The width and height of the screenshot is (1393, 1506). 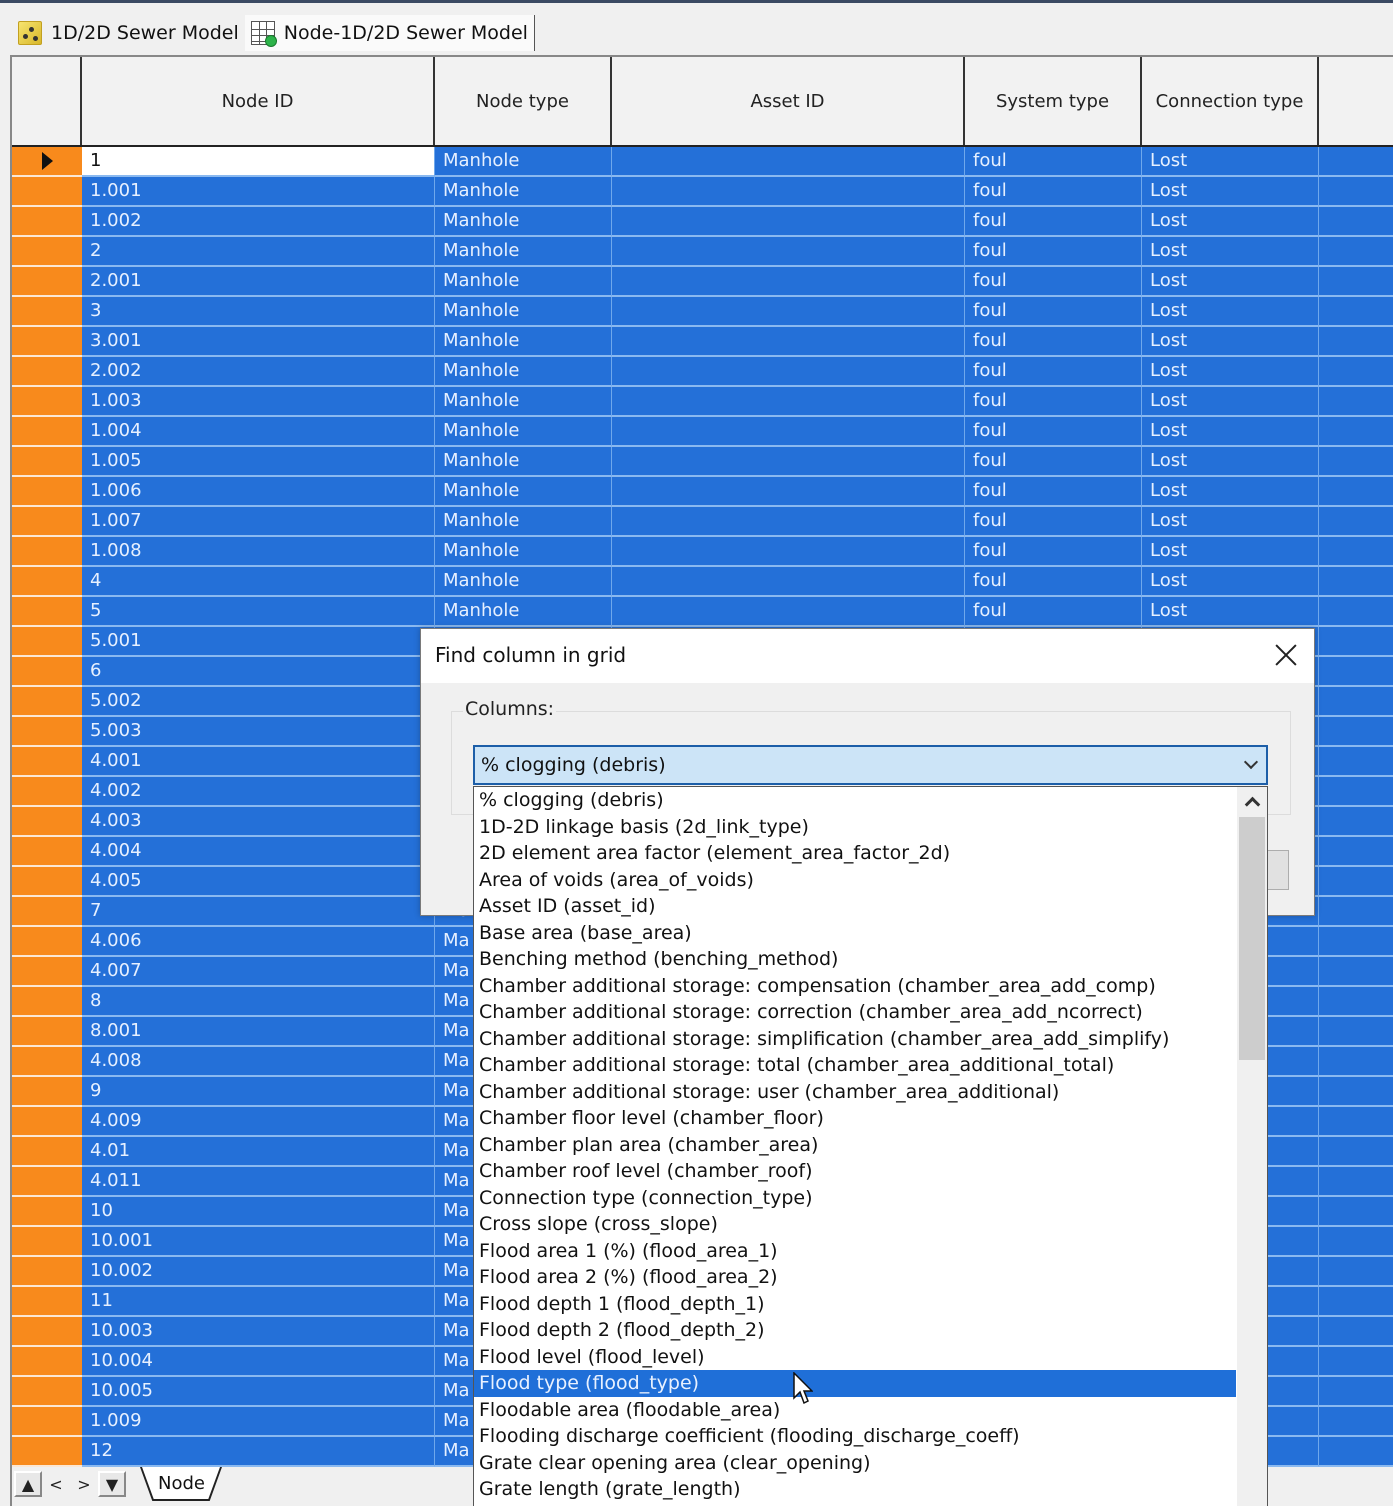 I want to click on dropdown-option: Grate clear opening area (clear_opening), so click(x=855, y=1463).